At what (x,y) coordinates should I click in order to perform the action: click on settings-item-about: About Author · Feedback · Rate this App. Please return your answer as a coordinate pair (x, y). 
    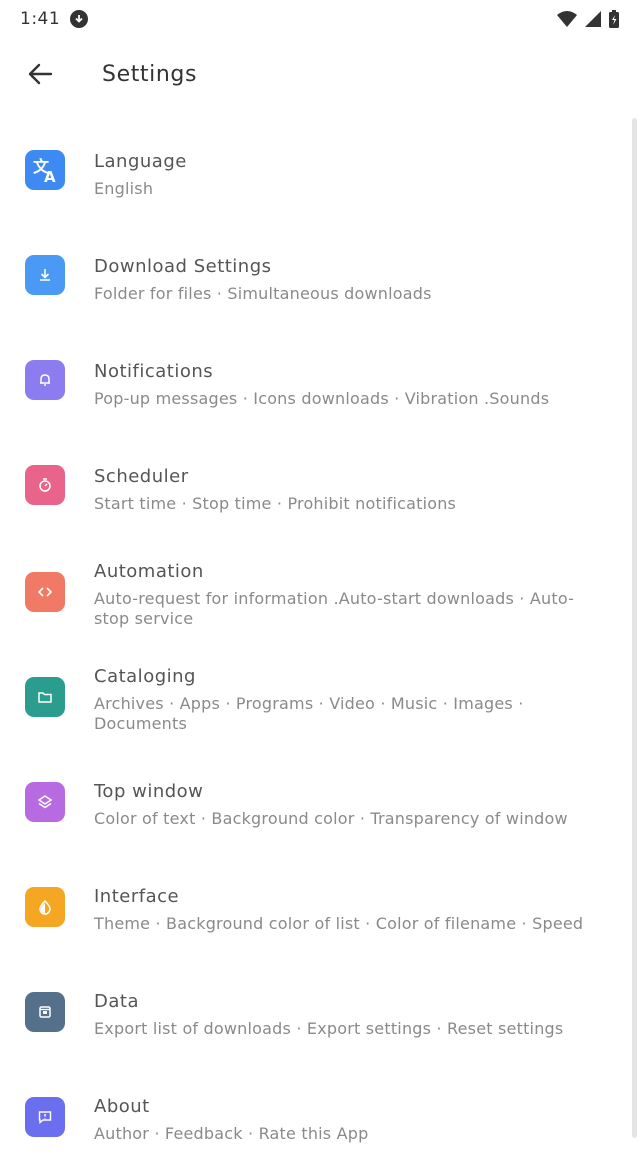
    Looking at the image, I should click on (314, 1125).